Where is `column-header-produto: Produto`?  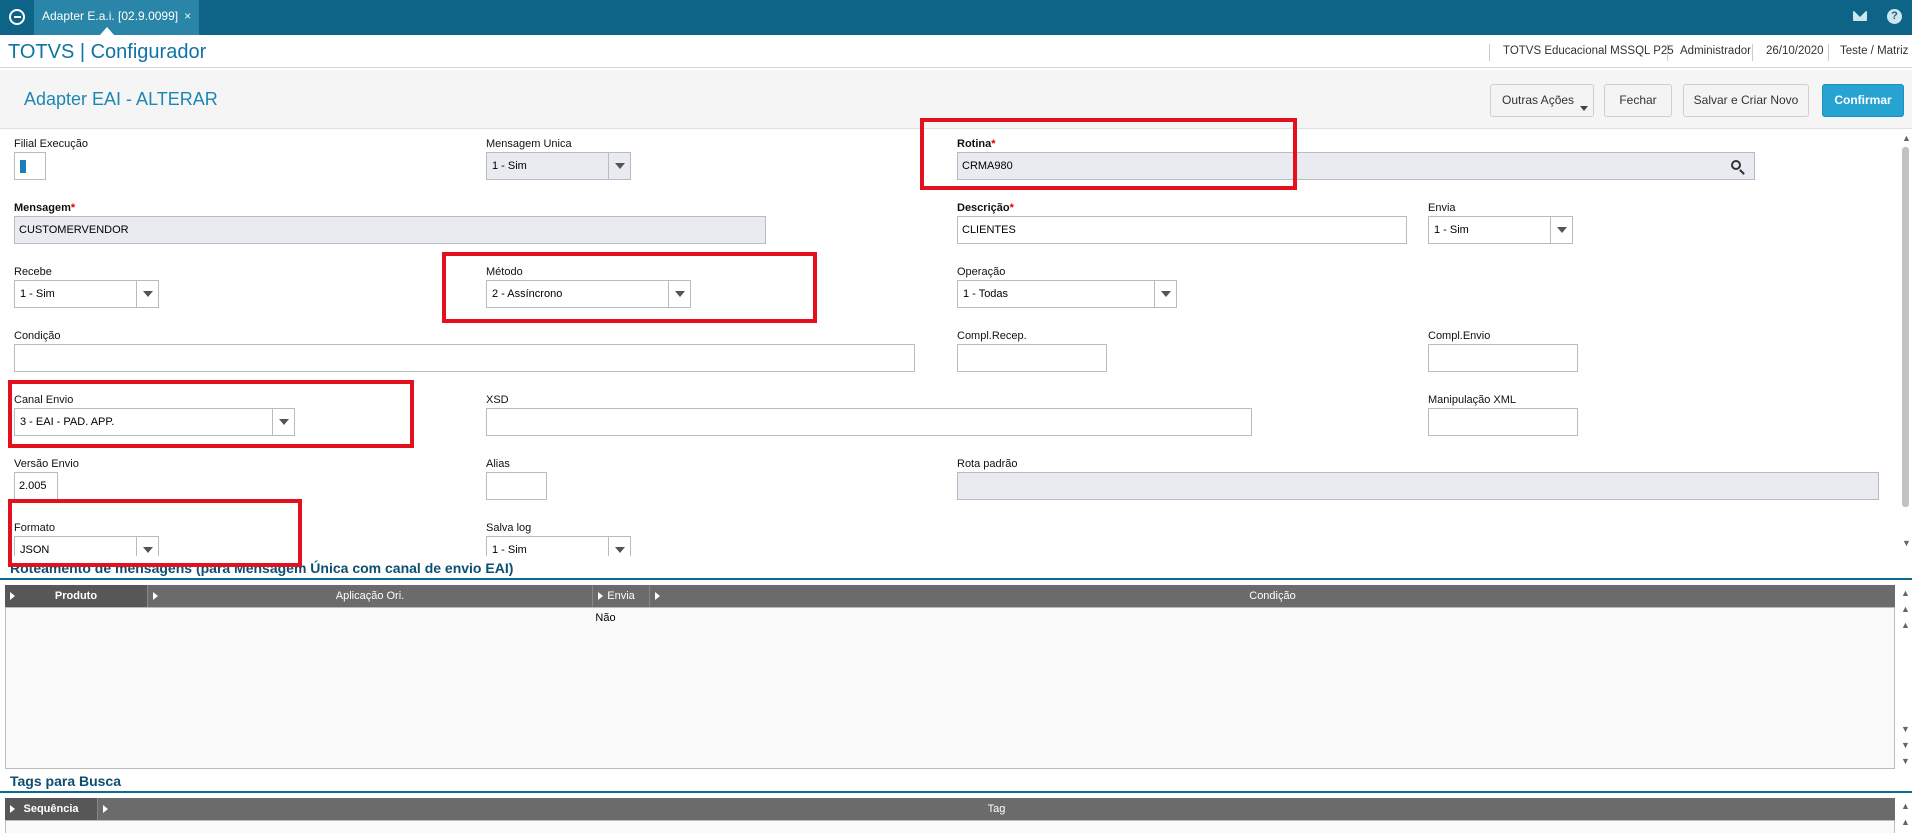
column-header-produto: Produto is located at coordinates (76, 596).